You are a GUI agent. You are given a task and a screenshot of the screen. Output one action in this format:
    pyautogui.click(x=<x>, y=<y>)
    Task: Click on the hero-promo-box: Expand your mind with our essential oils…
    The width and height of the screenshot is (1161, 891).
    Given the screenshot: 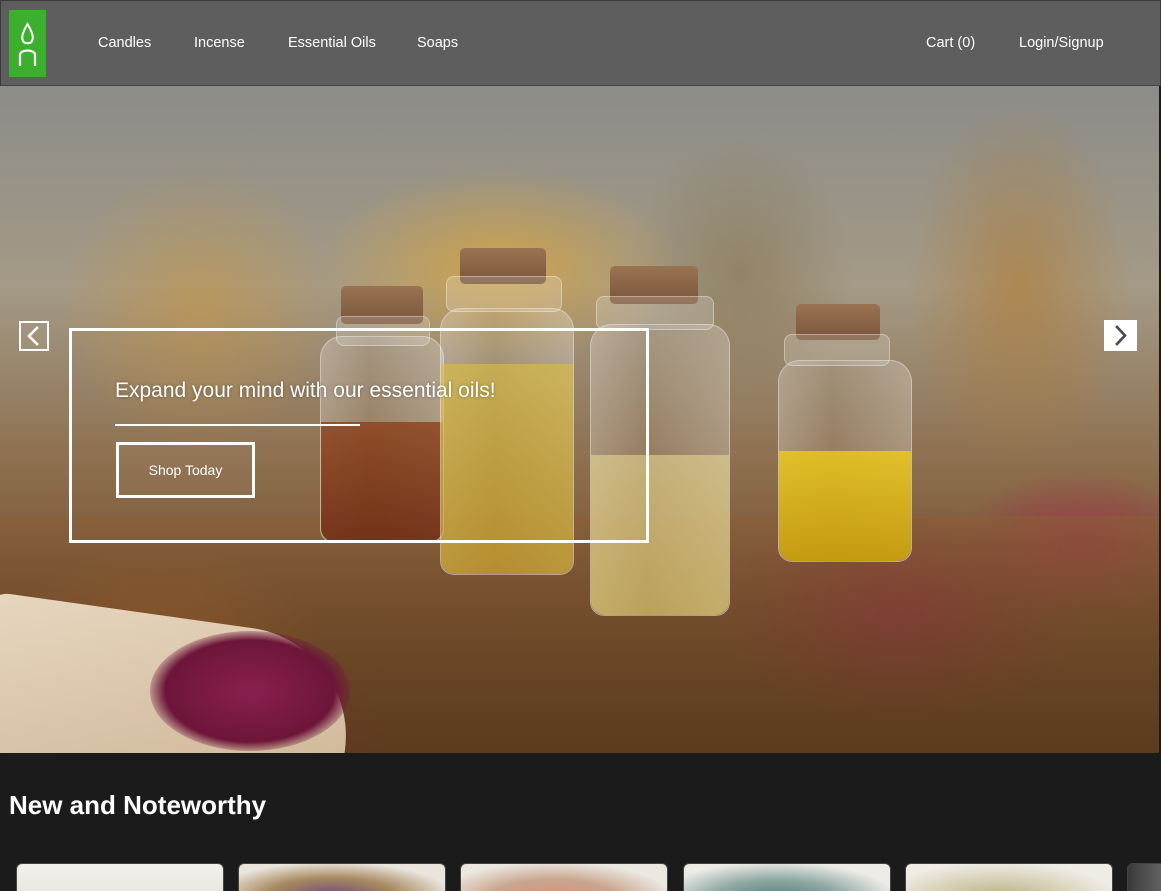 What is the action you would take?
    pyautogui.click(x=359, y=435)
    